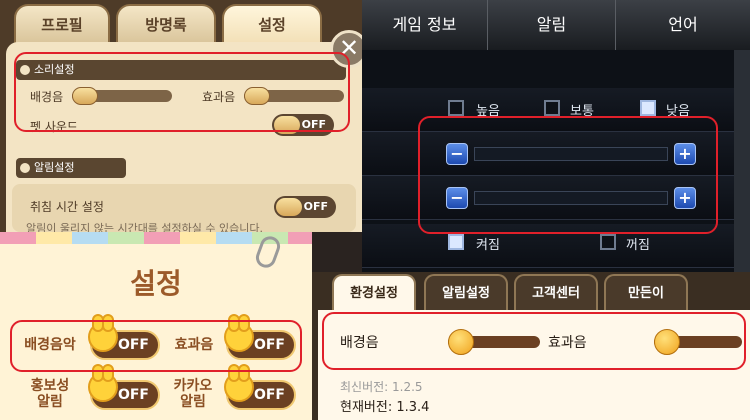 The image size is (750, 420). Describe the element at coordinates (638, 245) in the screenshot. I see `power-off-label: 꺼짐` at that location.